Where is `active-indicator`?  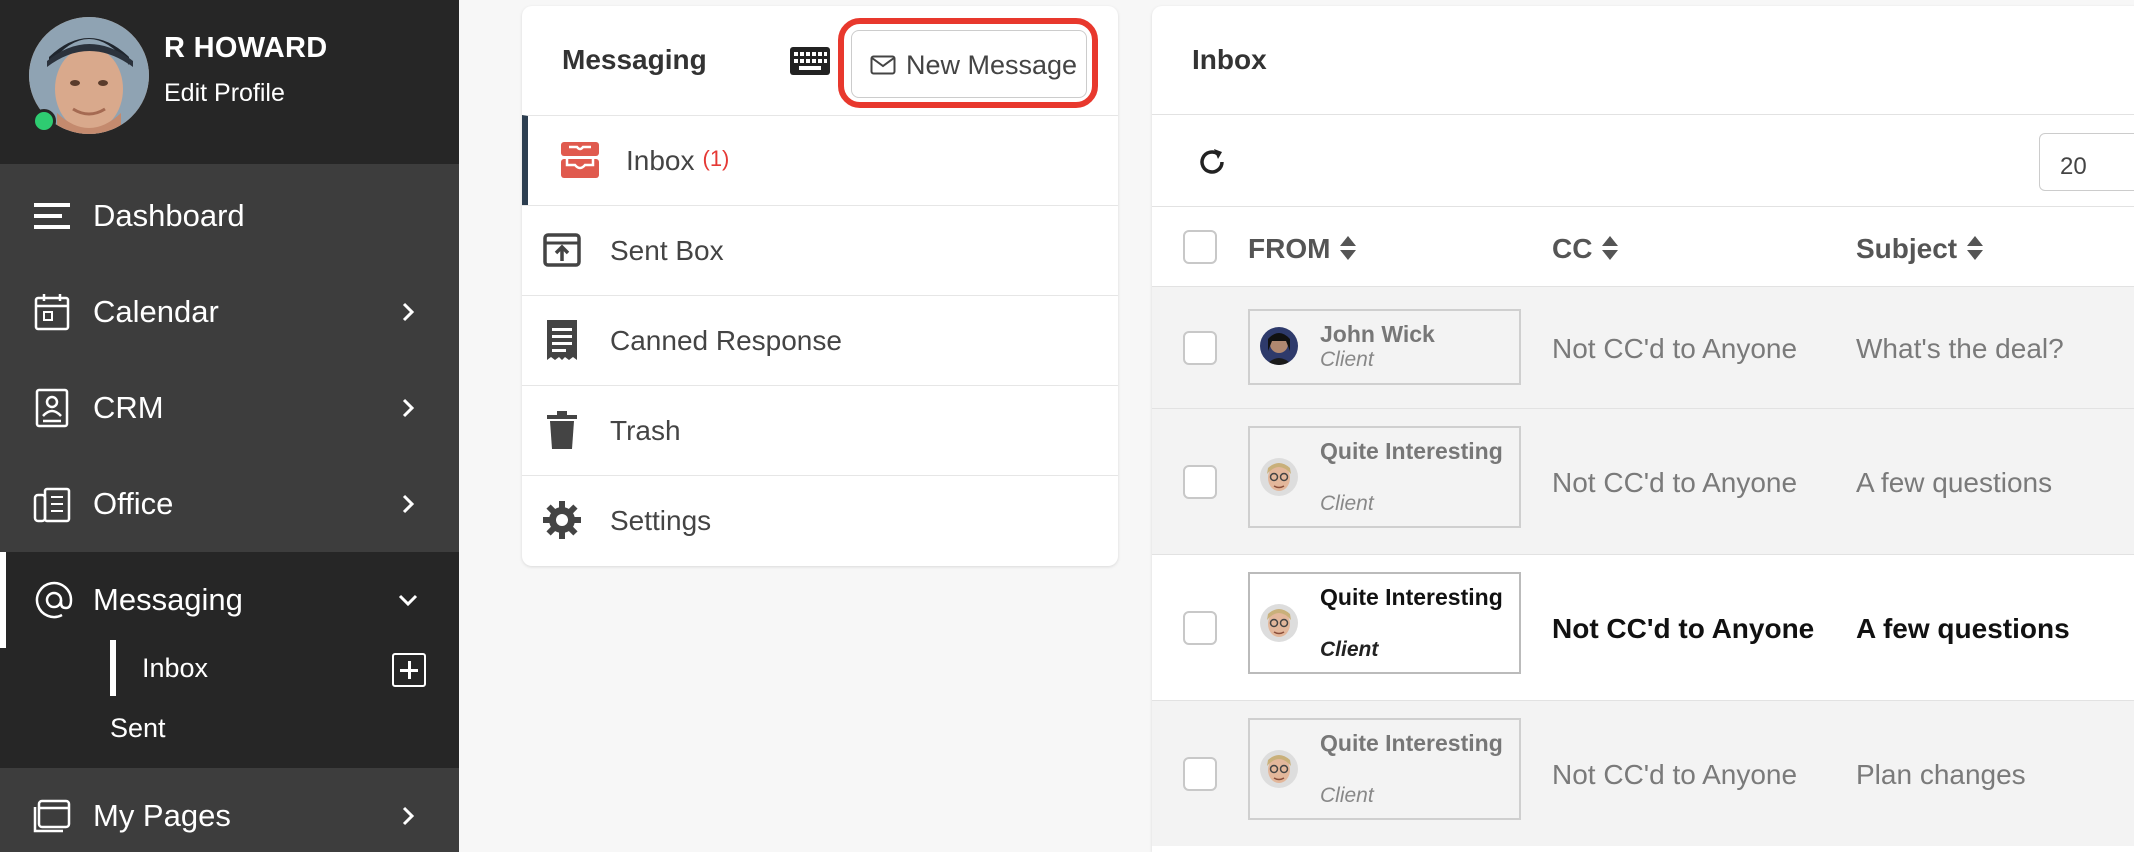
active-indicator is located at coordinates (113, 668).